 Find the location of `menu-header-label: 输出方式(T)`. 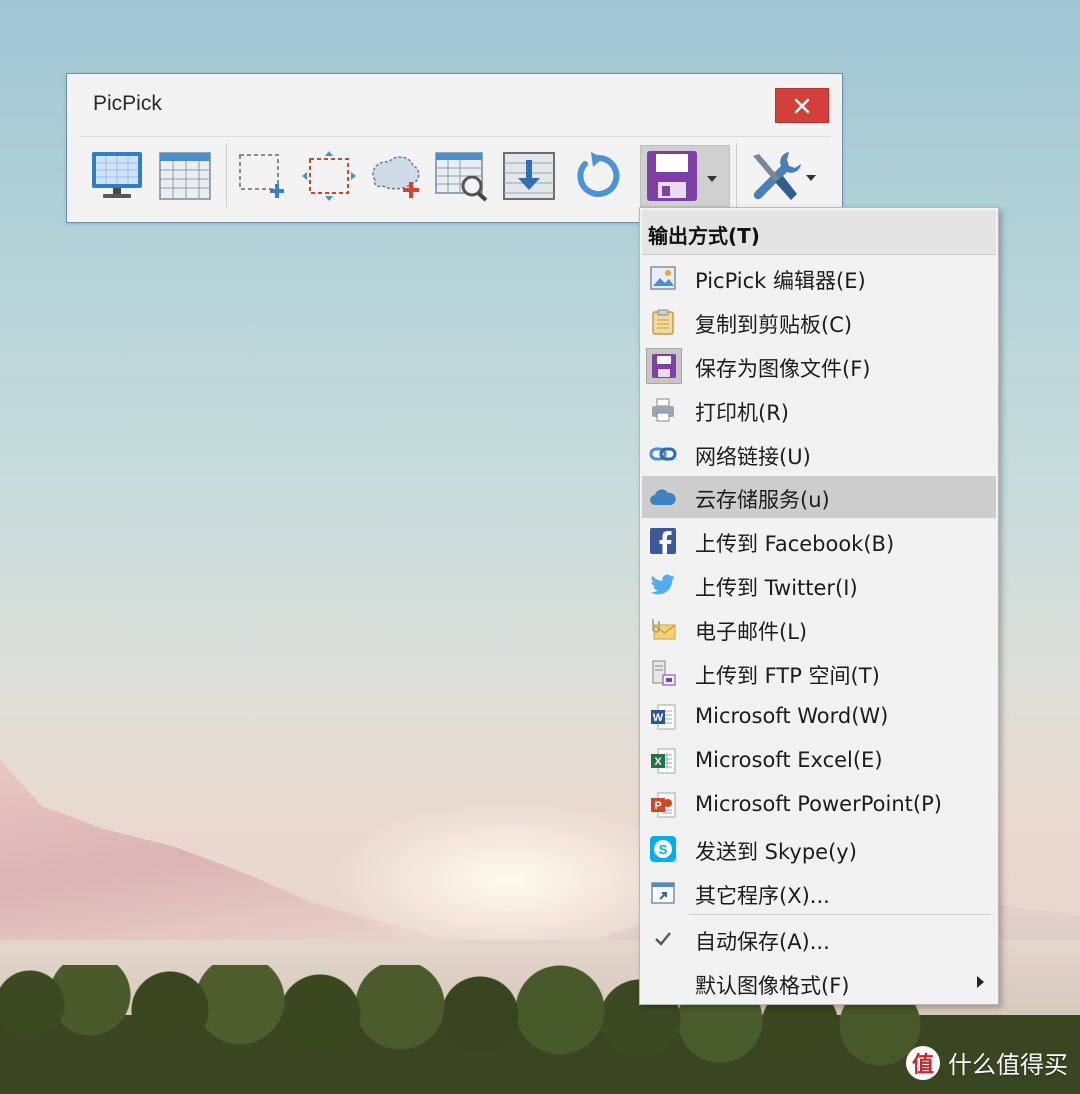

menu-header-label: 输出方式(T) is located at coordinates (704, 236).